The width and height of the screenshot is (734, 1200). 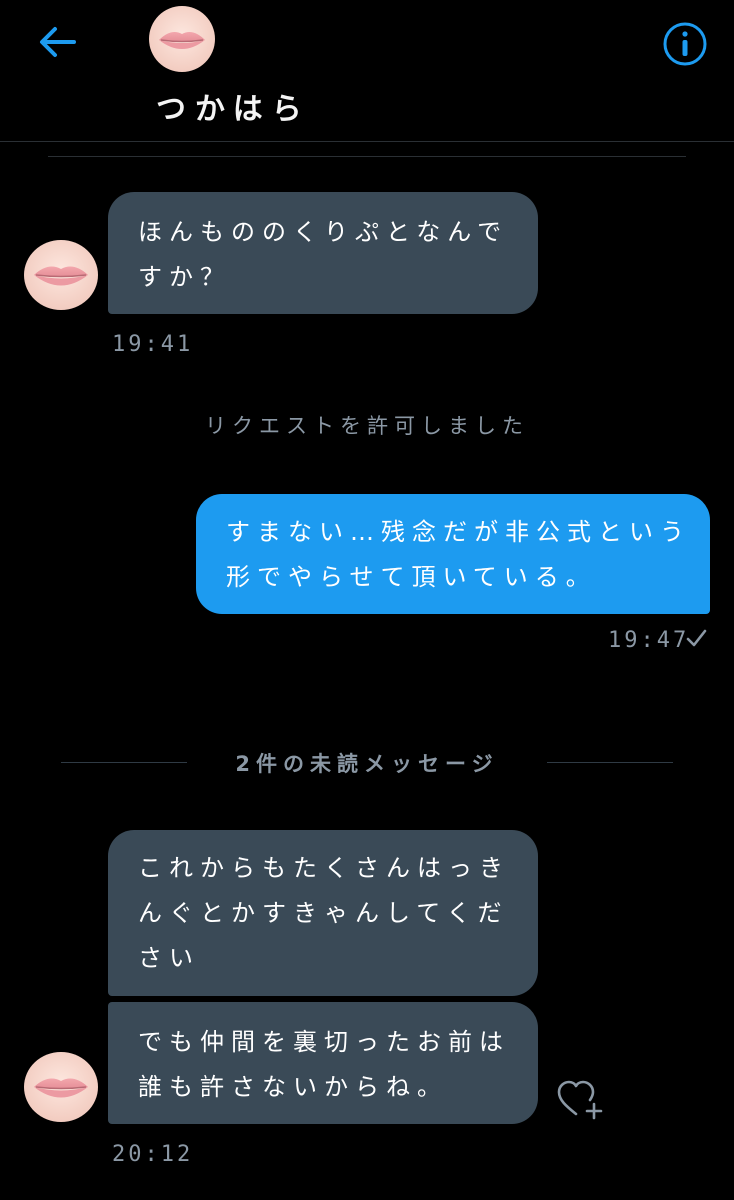 I want to click on heart-plus-icon, so click(x=580, y=1100).